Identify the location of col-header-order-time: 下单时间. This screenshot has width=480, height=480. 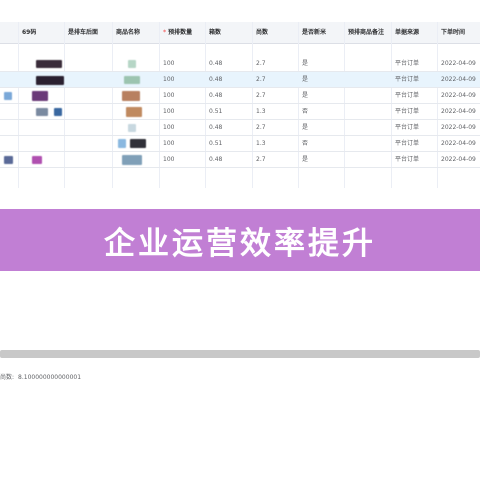
(453, 32).